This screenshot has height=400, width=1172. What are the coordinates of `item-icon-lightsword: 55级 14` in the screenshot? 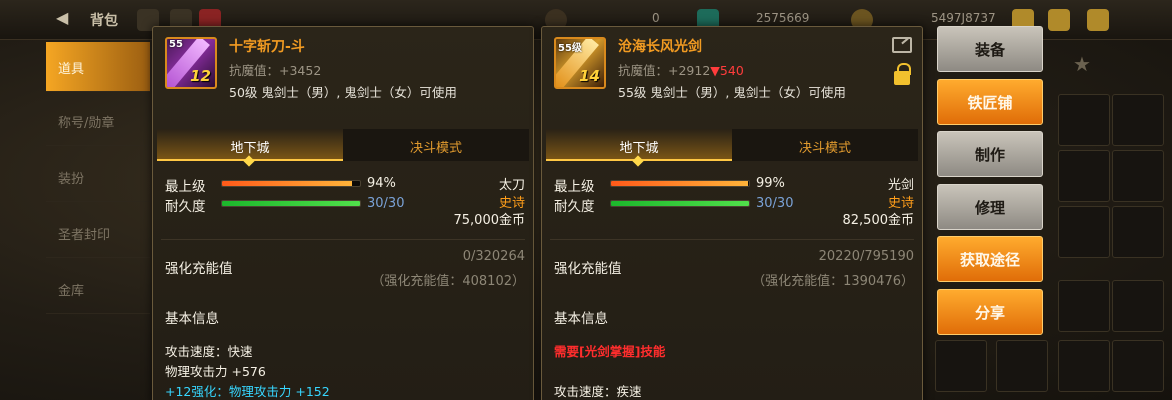 It's located at (580, 63).